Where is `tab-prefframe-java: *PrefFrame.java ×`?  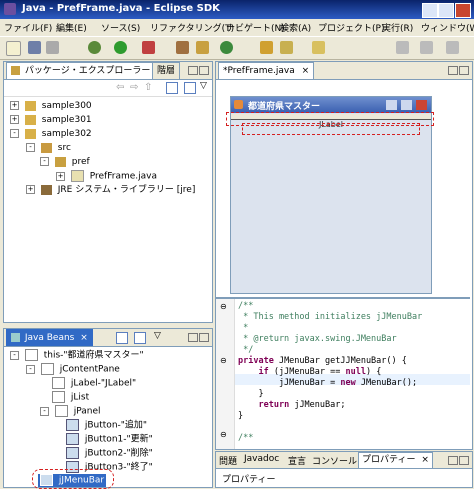 tab-prefframe-java: *PrefFrame.java × is located at coordinates (266, 70).